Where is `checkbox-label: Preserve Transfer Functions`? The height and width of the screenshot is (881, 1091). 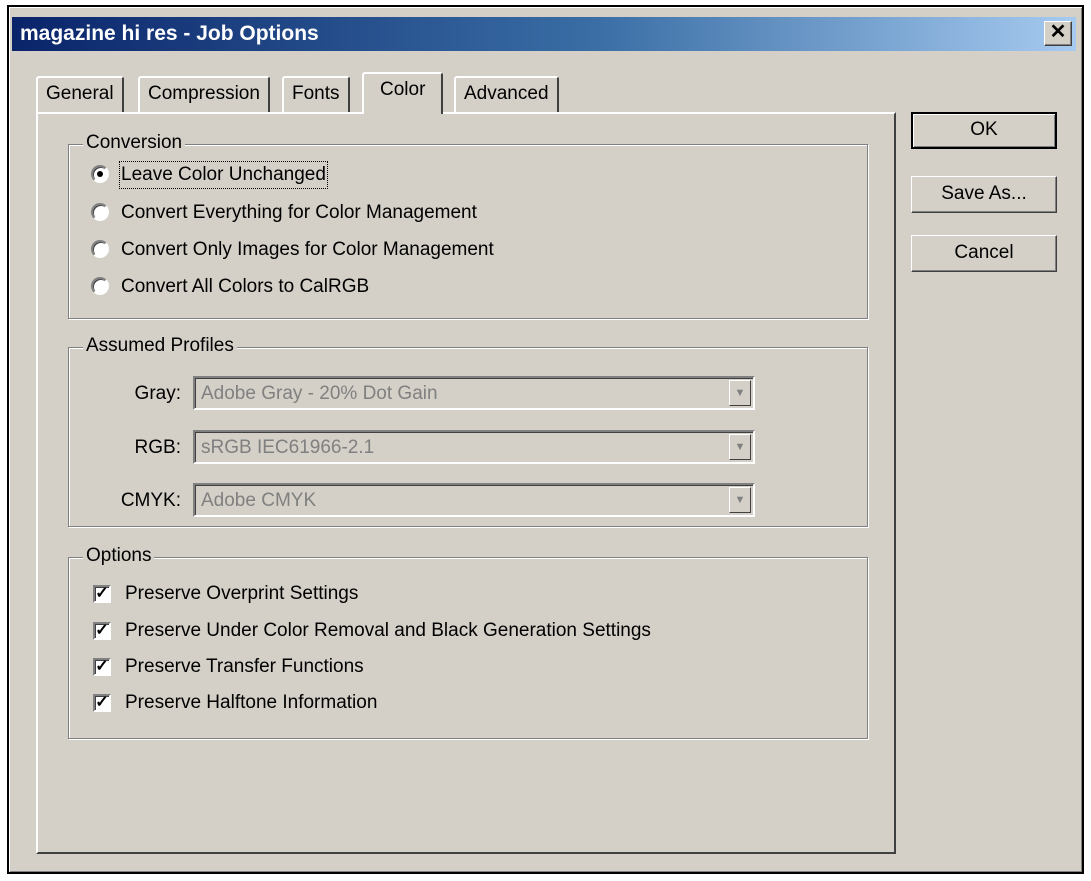 checkbox-label: Preserve Transfer Functions is located at coordinates (244, 666).